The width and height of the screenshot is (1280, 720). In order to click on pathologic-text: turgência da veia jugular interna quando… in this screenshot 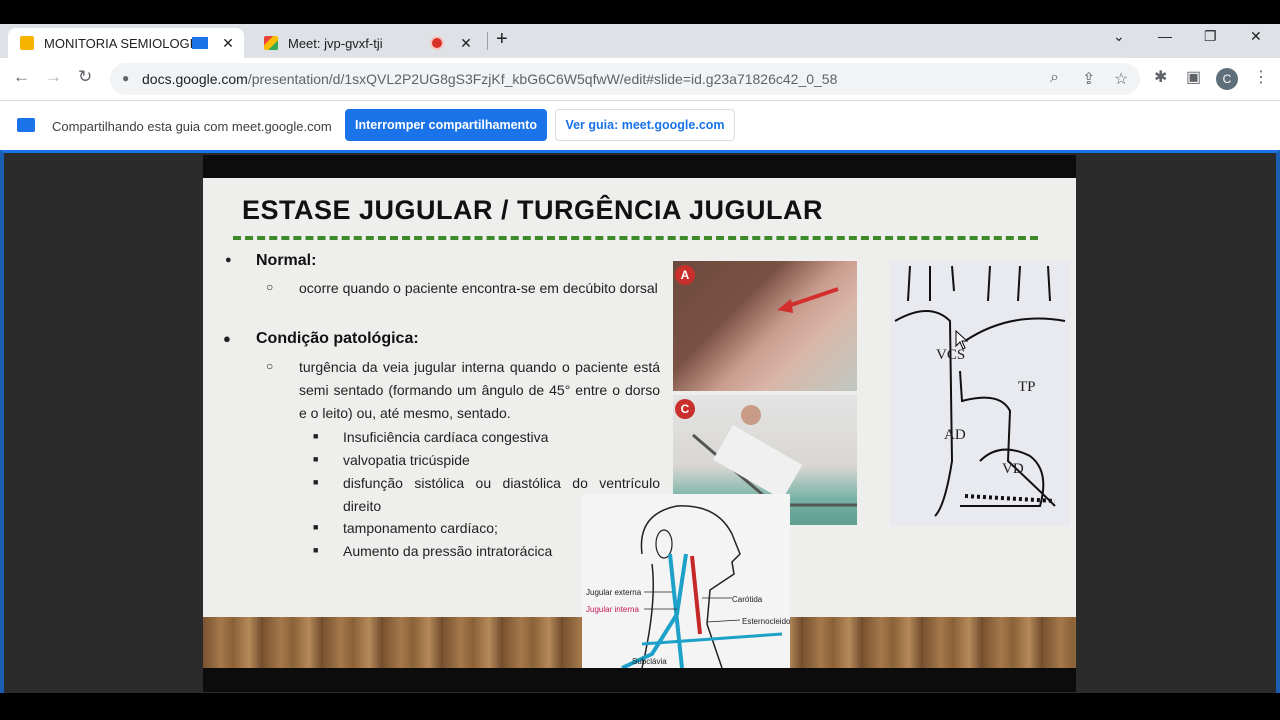, I will do `click(479, 390)`.